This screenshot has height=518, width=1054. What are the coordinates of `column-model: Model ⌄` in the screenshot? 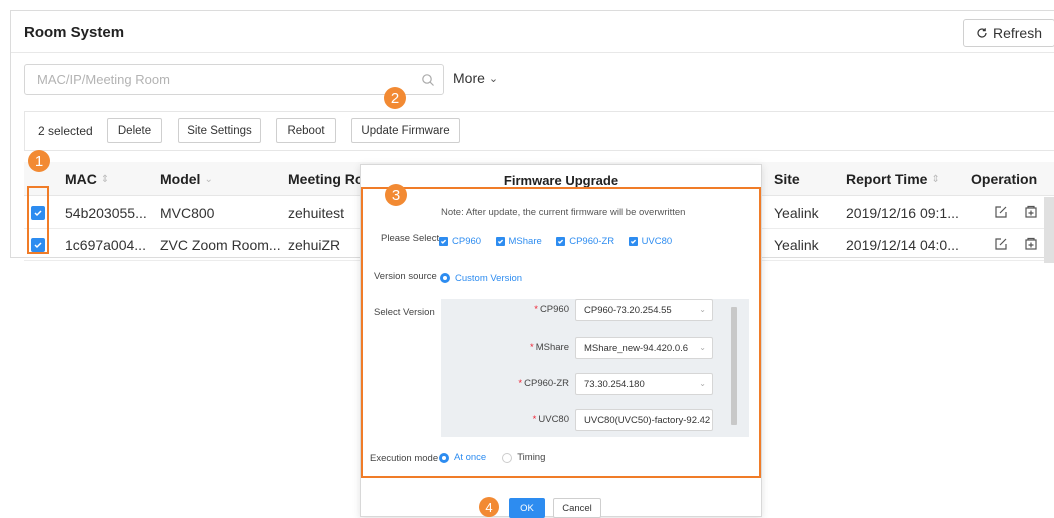 It's located at (186, 179).